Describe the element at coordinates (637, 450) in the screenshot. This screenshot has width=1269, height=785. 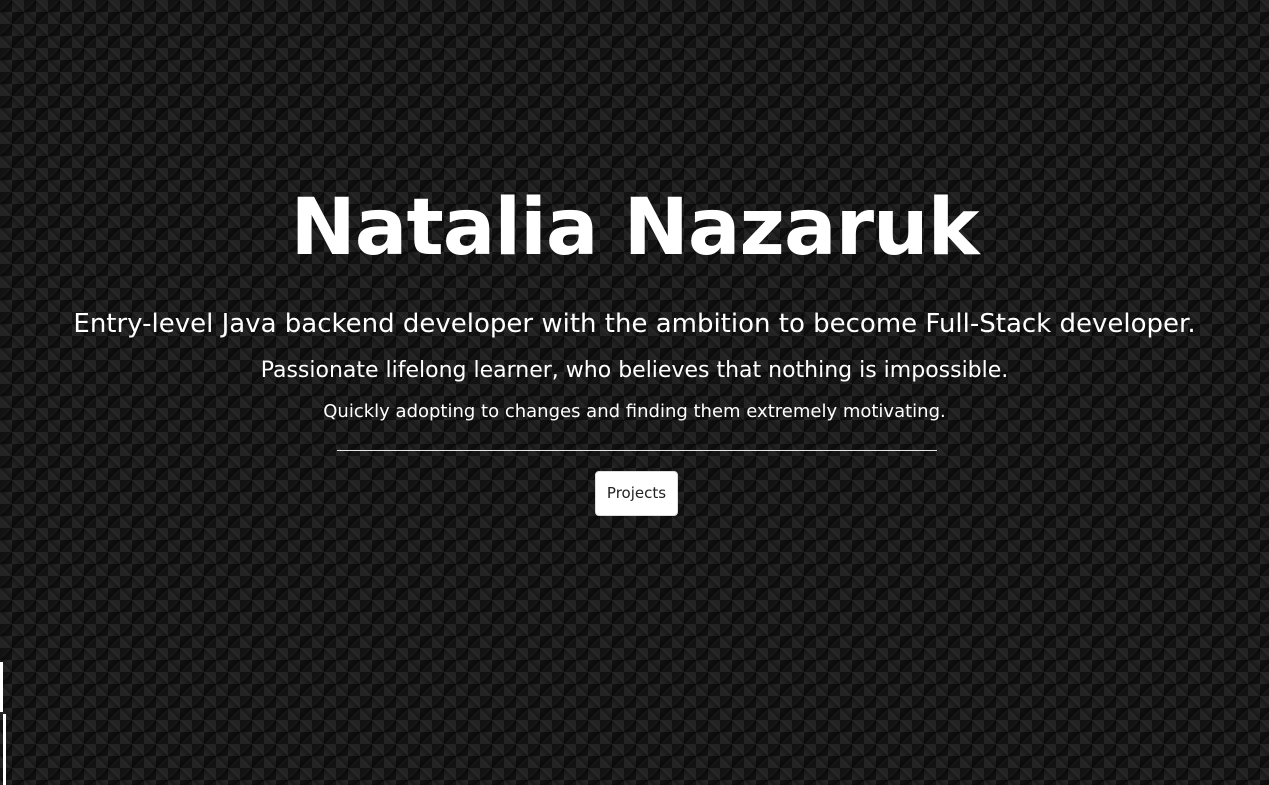
I see `divider` at that location.